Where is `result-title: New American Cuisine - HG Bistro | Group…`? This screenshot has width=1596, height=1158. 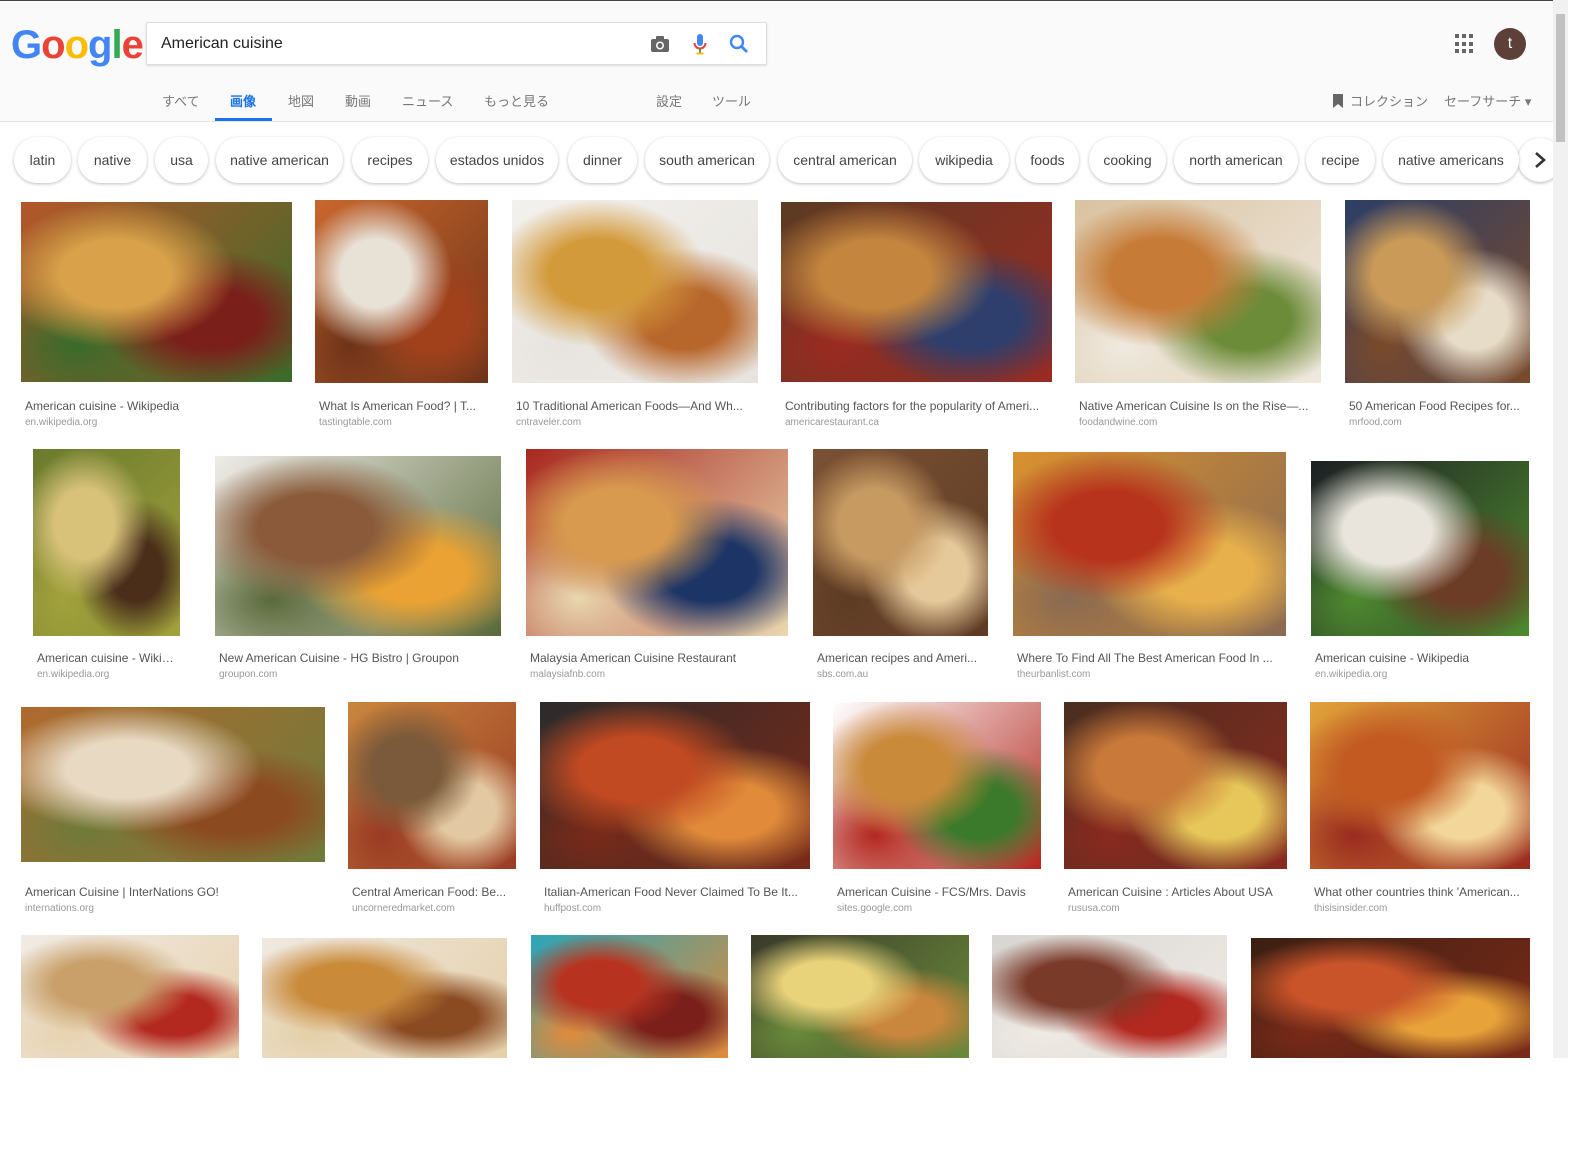
result-title: New American Cuisine - HG Bistro | Group… is located at coordinates (359, 658).